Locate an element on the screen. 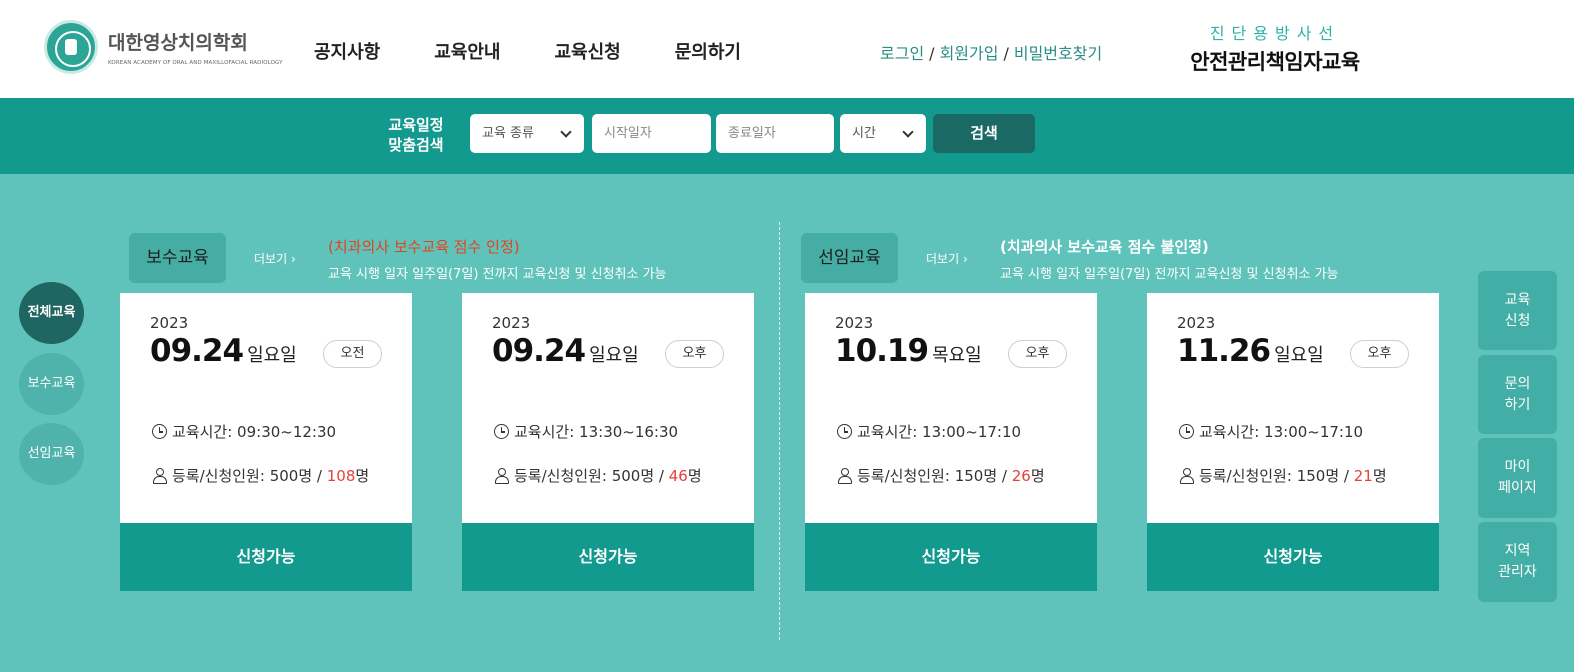 The image size is (1574, 672). find-password-link: 비밀번호찾기 is located at coordinates (1058, 53).